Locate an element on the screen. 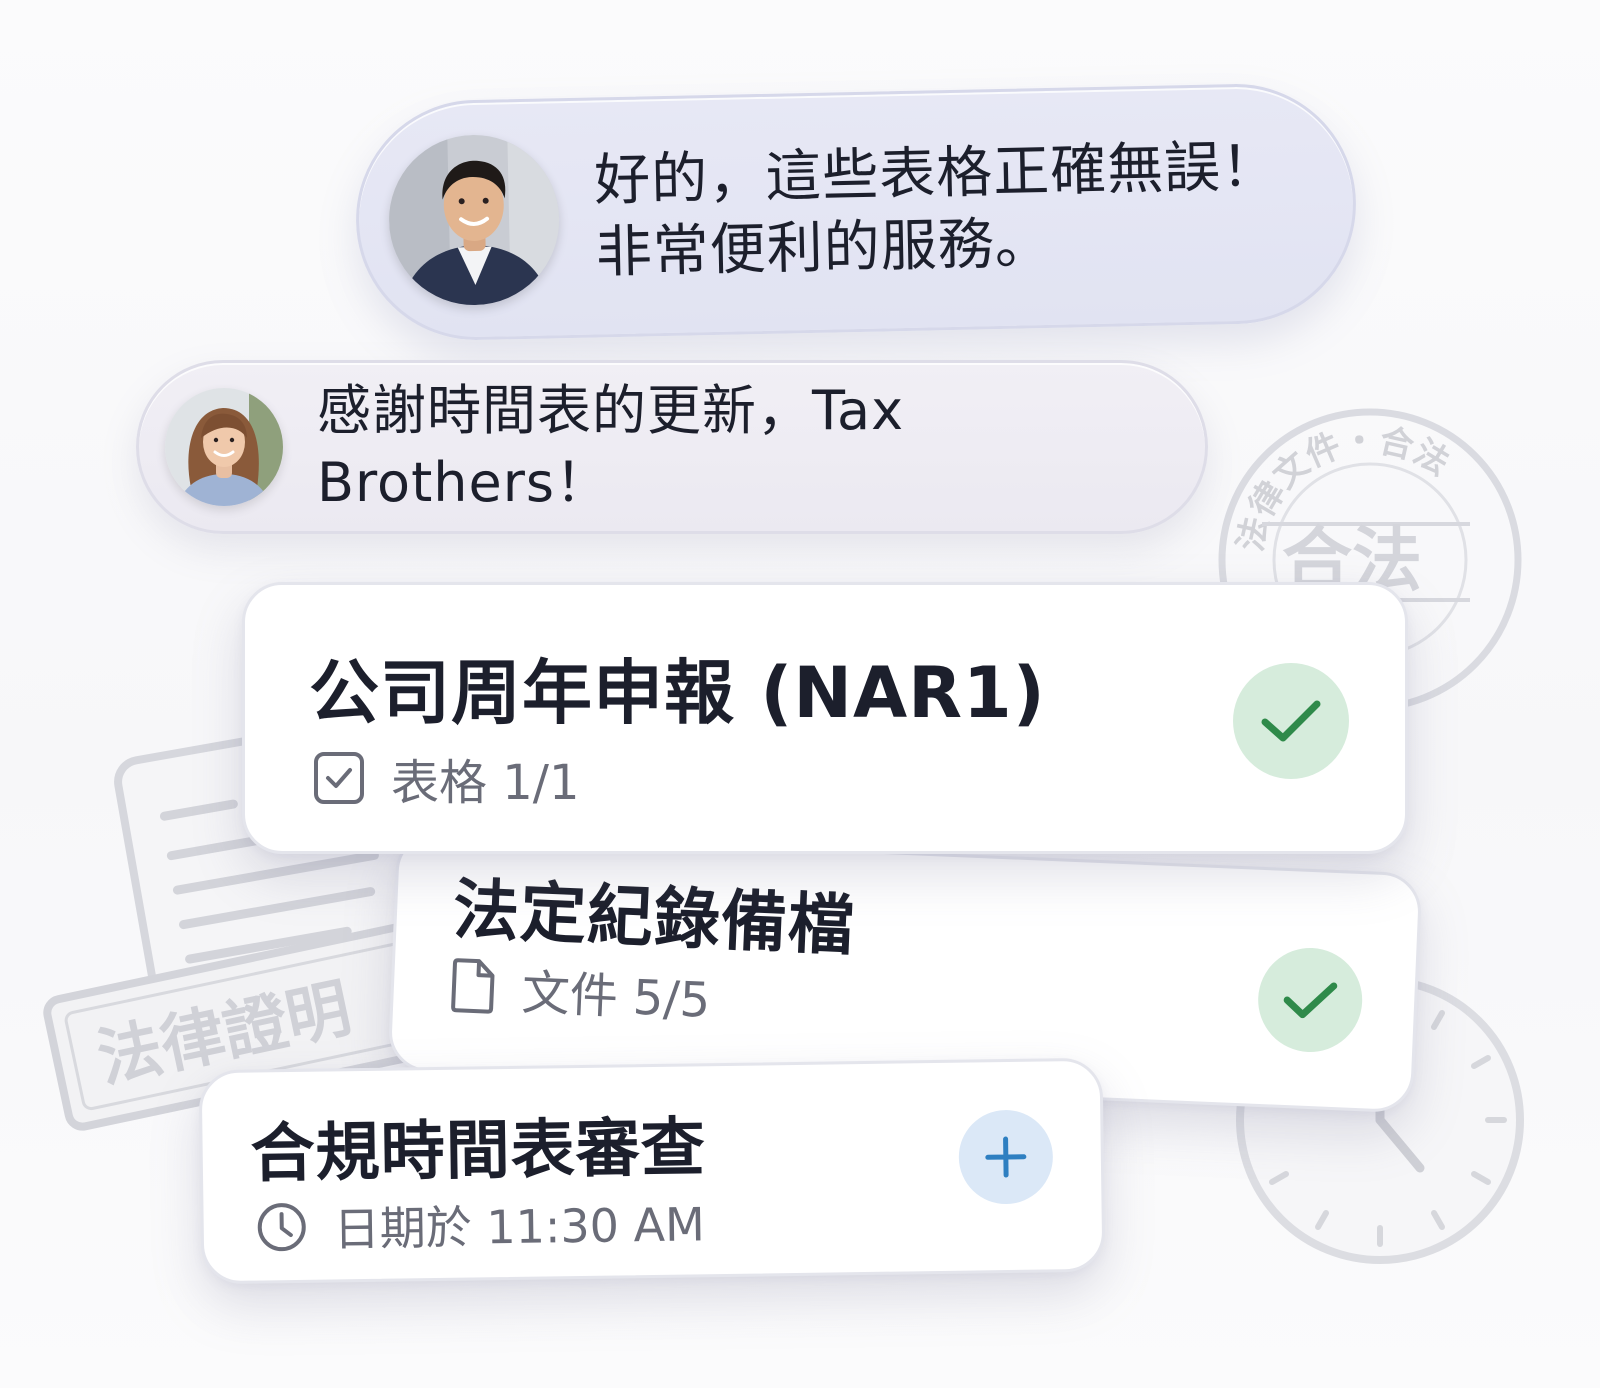 The height and width of the screenshot is (1388, 1600). document-icon is located at coordinates (473, 986).